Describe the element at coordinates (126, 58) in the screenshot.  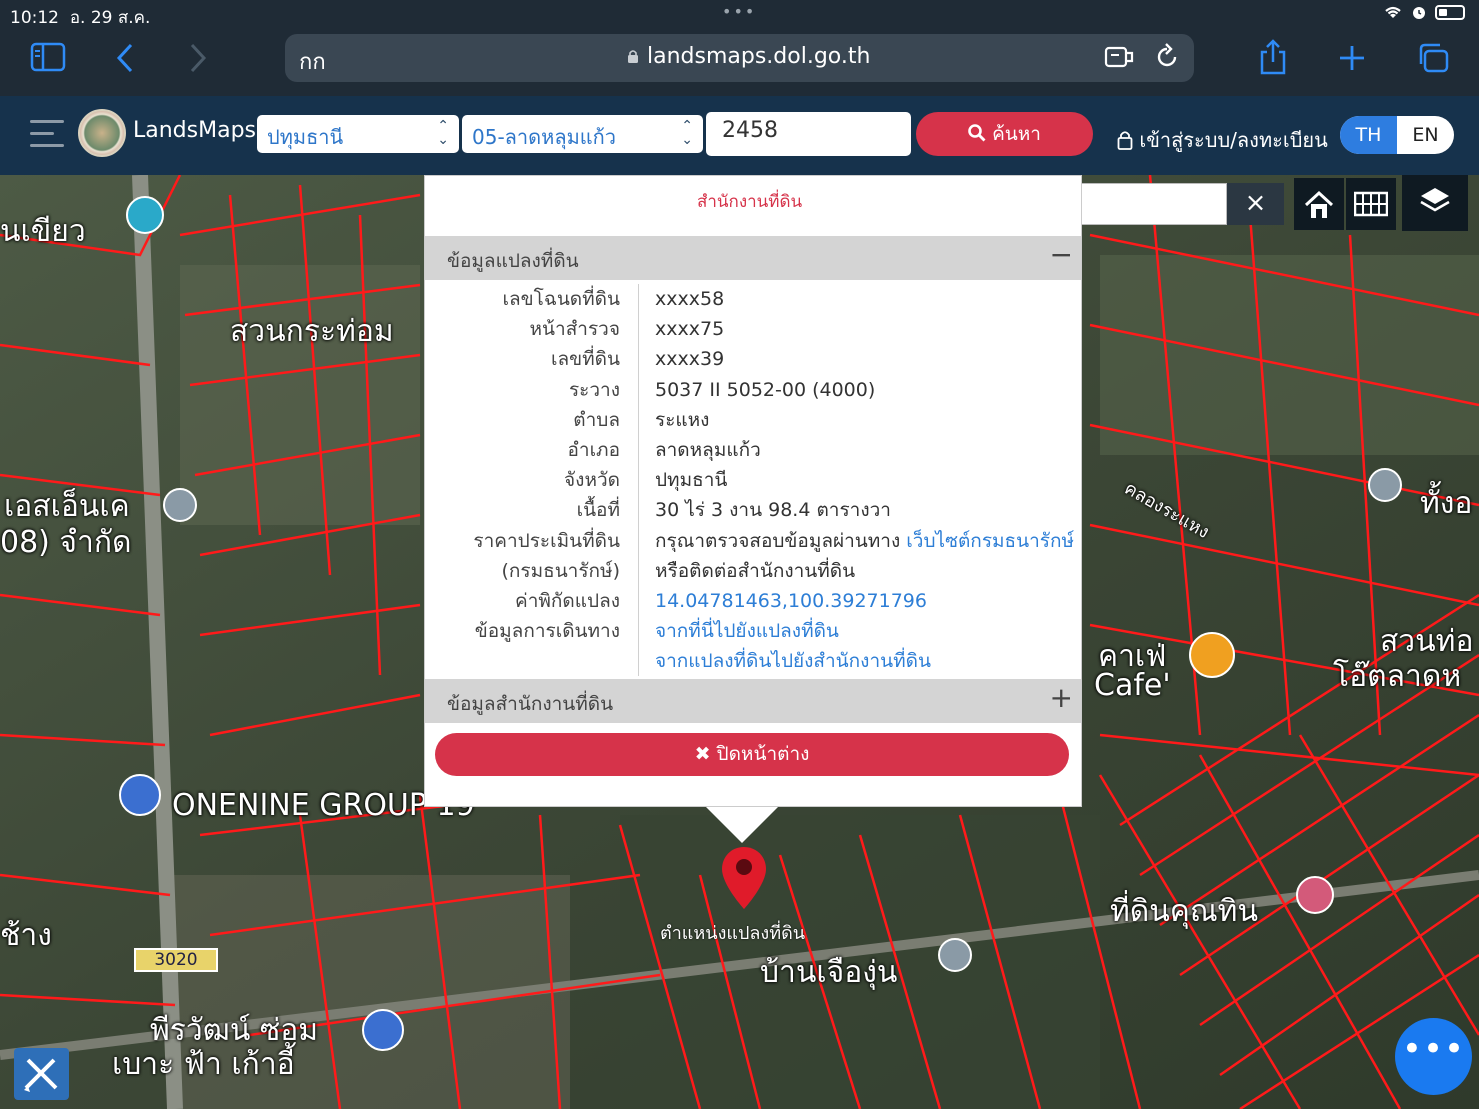
I see `back-icon` at that location.